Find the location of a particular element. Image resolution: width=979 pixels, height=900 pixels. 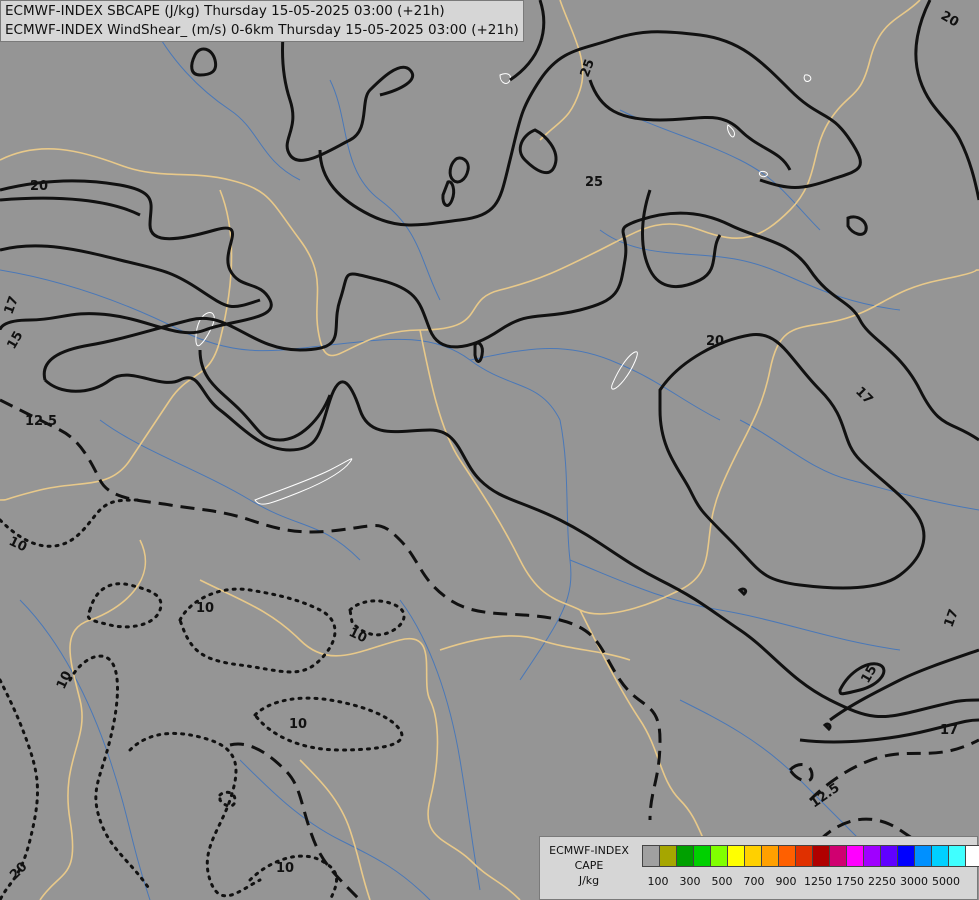

legend-tick-label: 2250 is located at coordinates (882, 881).